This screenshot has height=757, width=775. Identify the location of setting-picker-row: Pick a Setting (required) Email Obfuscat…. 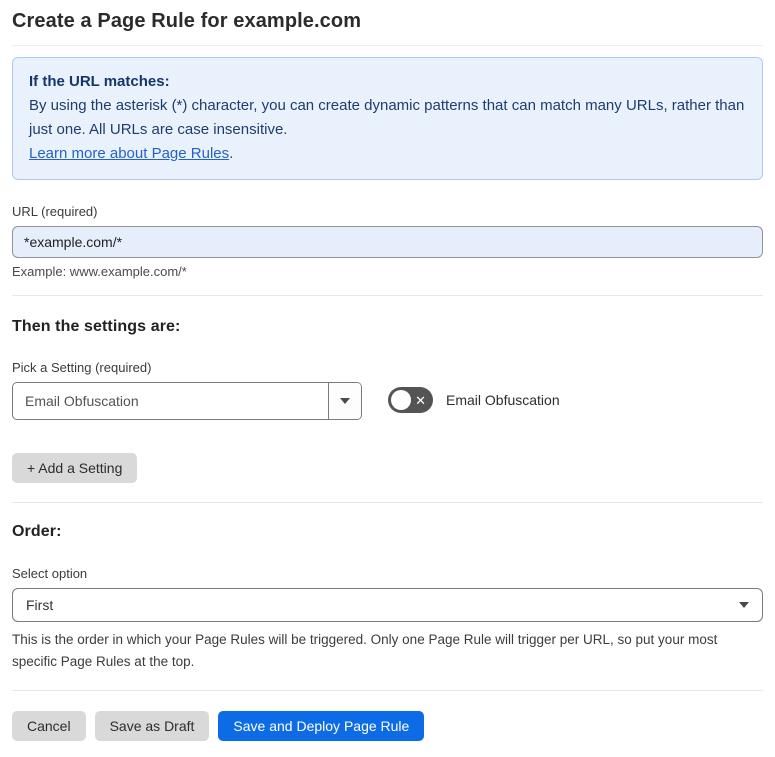
(387, 390).